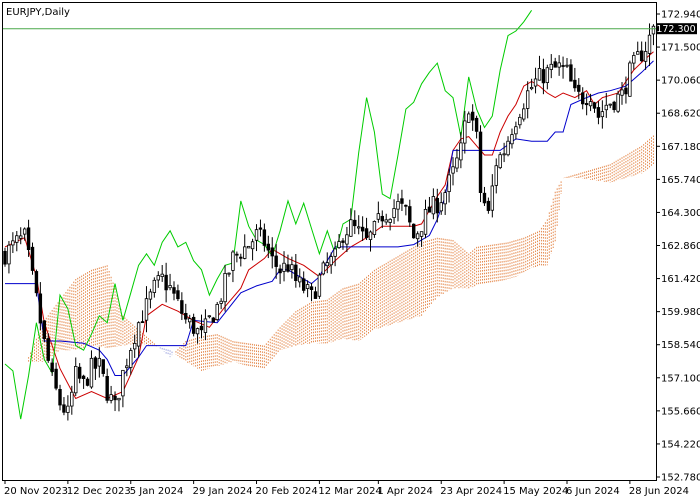  What do you see at coordinates (287, 491) in the screenshot?
I see `x-tick-label: 20 Feb 2024` at bounding box center [287, 491].